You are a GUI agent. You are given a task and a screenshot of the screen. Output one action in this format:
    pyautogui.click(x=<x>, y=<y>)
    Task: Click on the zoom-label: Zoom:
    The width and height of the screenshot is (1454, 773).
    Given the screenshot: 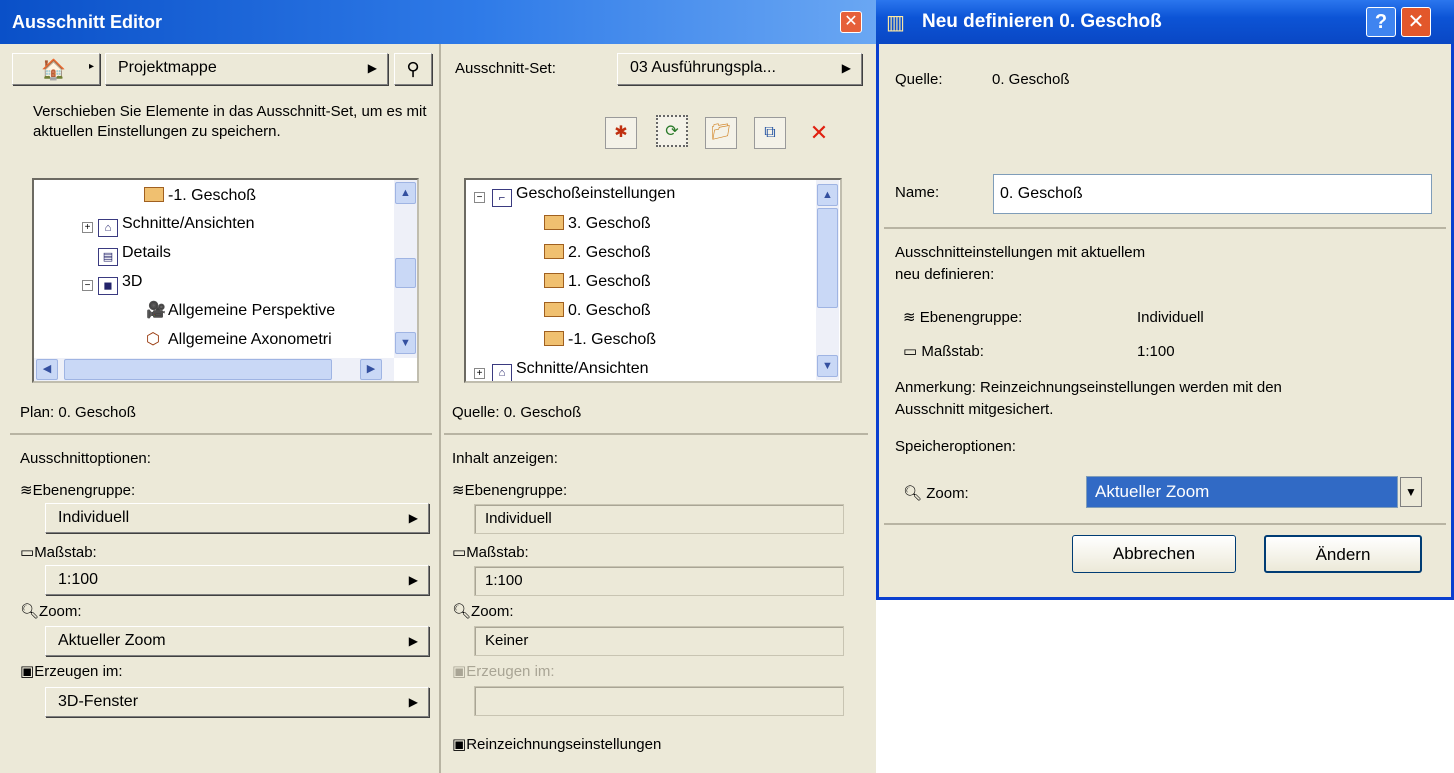 What is the action you would take?
    pyautogui.click(x=492, y=611)
    